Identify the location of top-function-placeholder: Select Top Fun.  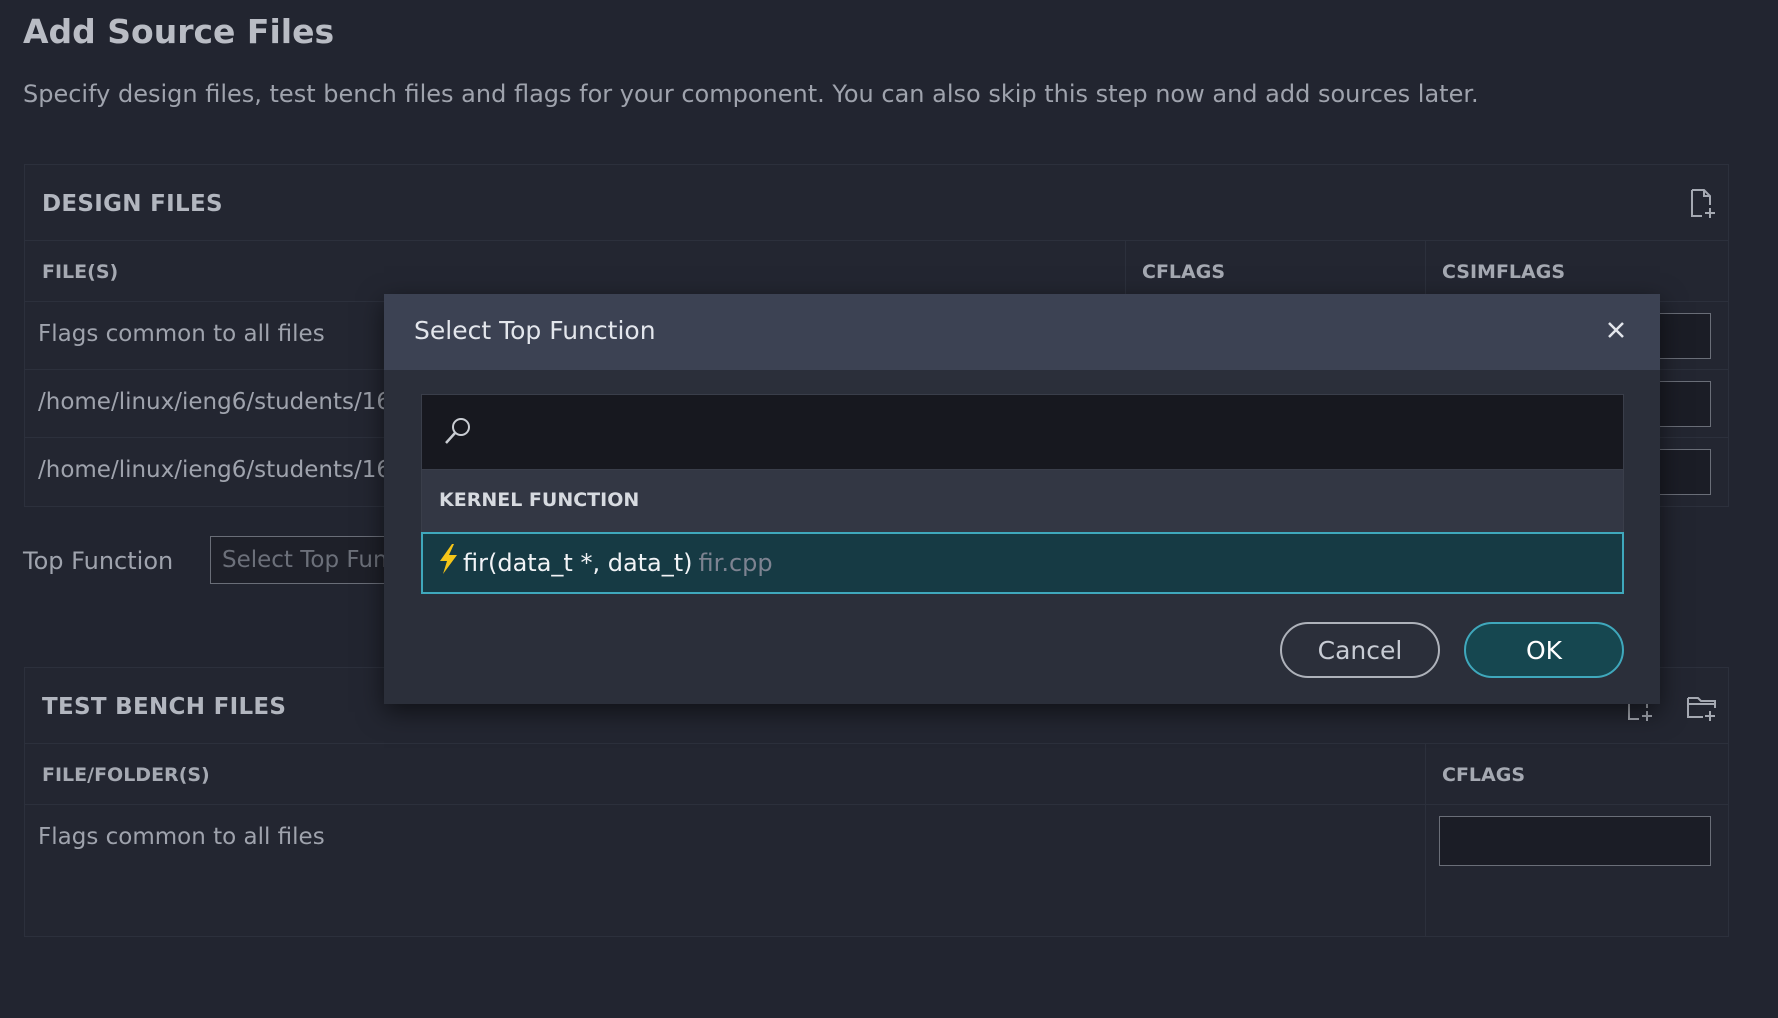
(305, 560).